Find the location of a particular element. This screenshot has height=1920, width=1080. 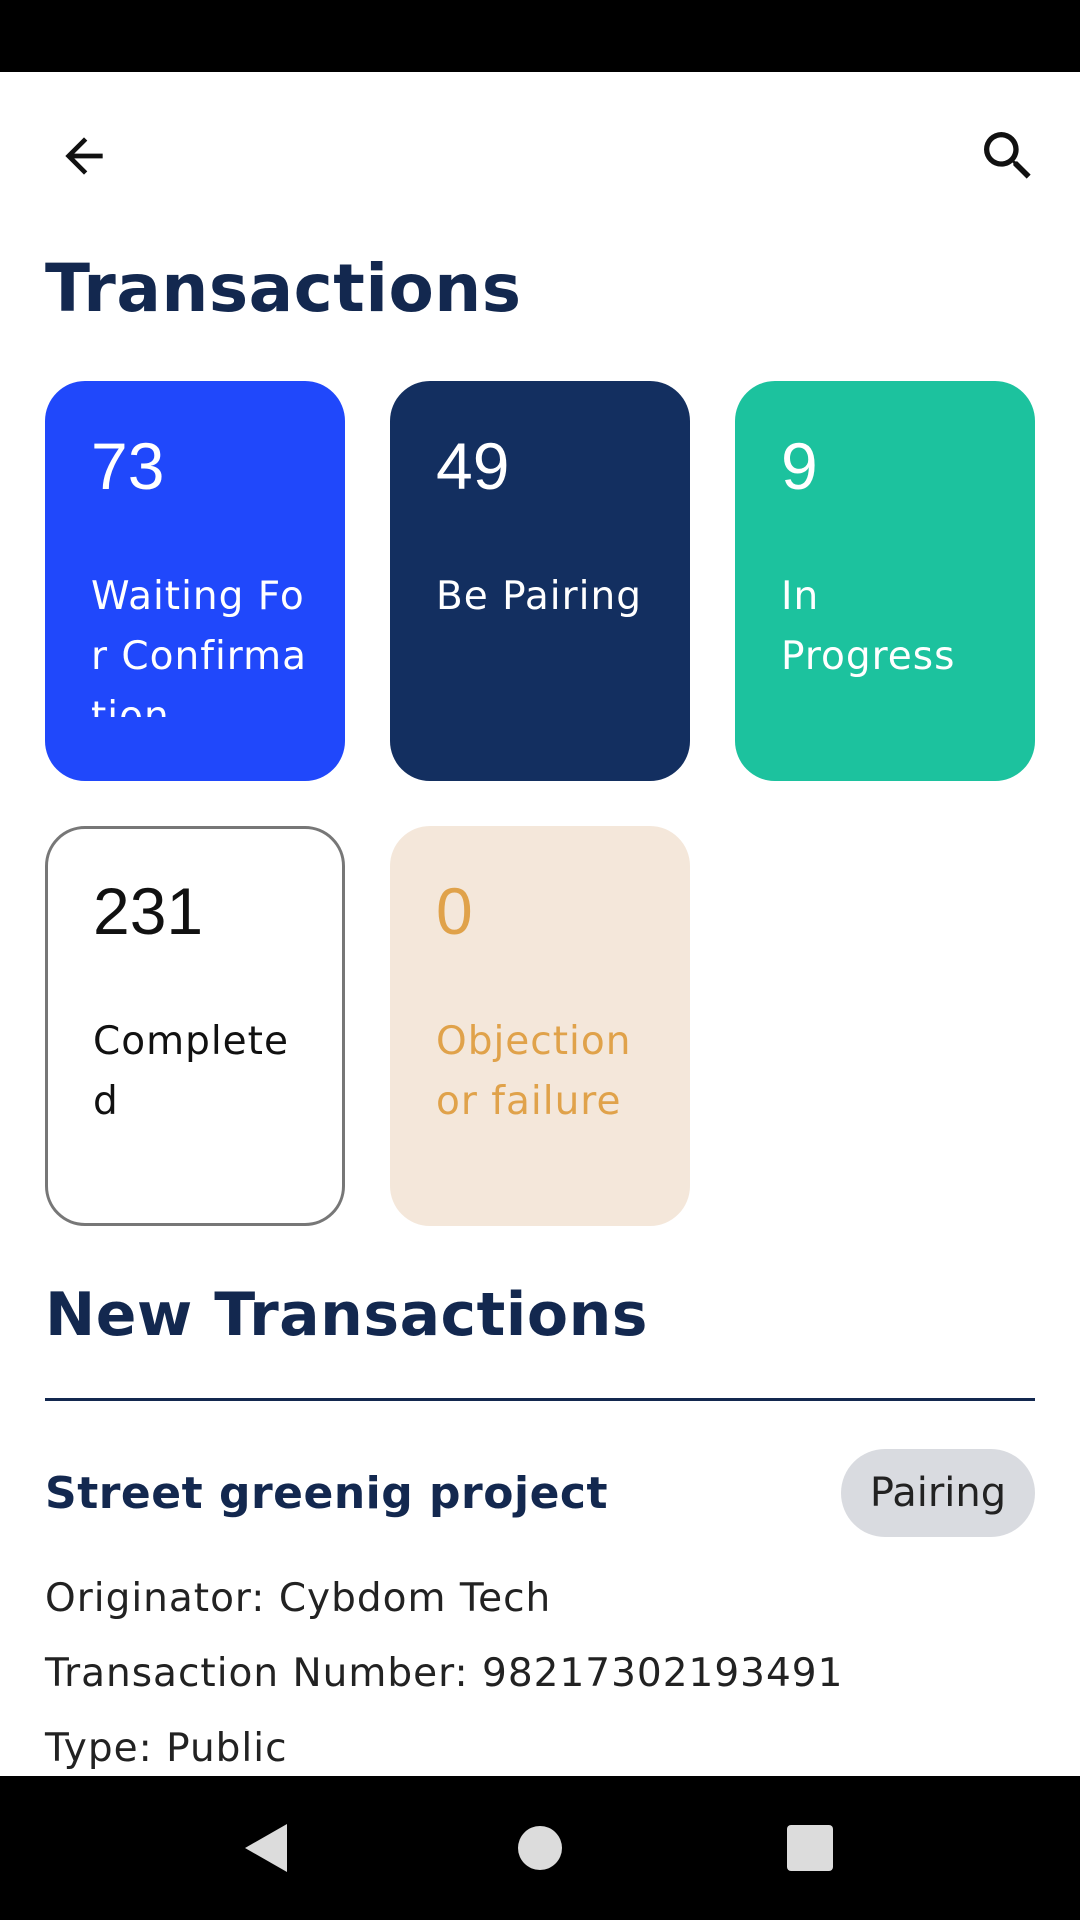

stat-count: 49 is located at coordinates (473, 466).